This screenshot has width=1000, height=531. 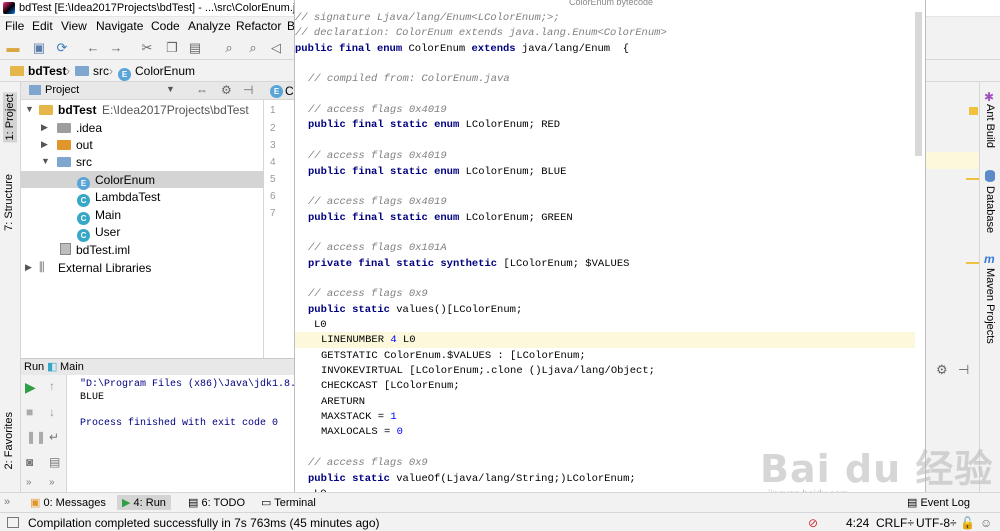 What do you see at coordinates (65, 249) in the screenshot?
I see `module-file-icon` at bounding box center [65, 249].